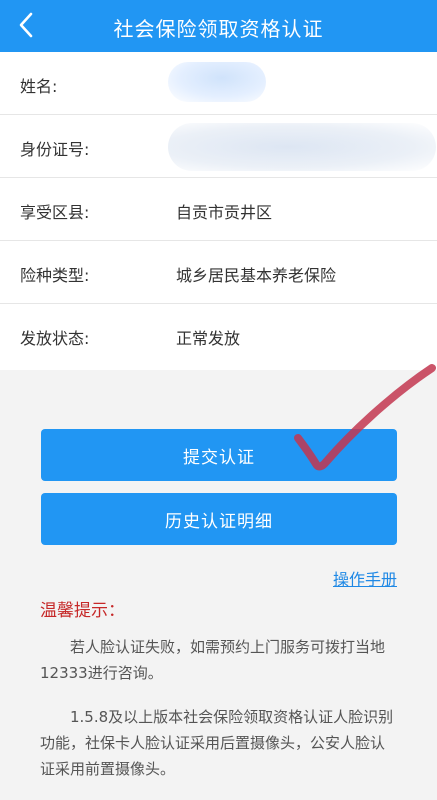 This screenshot has height=800, width=437. Describe the element at coordinates (55, 275) in the screenshot. I see `insurance-type-label: 险种类型:` at that location.